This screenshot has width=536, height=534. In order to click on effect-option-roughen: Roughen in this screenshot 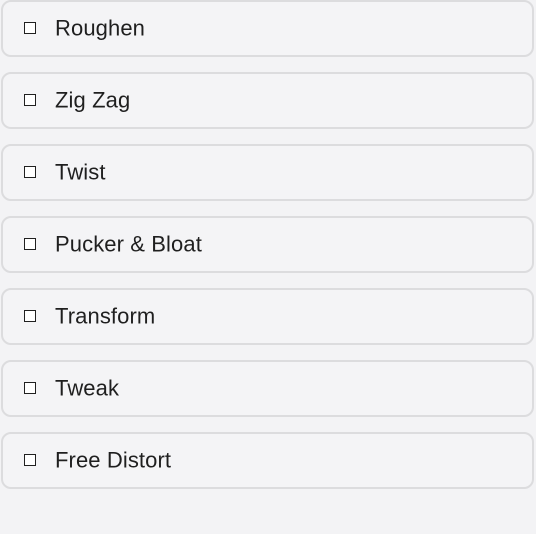, I will do `click(267, 28)`.